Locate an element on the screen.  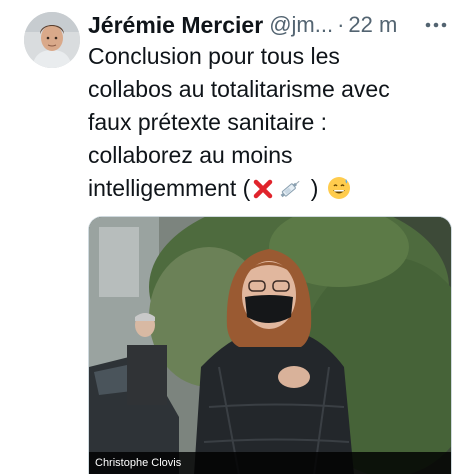
grinning-sweat-icon is located at coordinates (339, 192).